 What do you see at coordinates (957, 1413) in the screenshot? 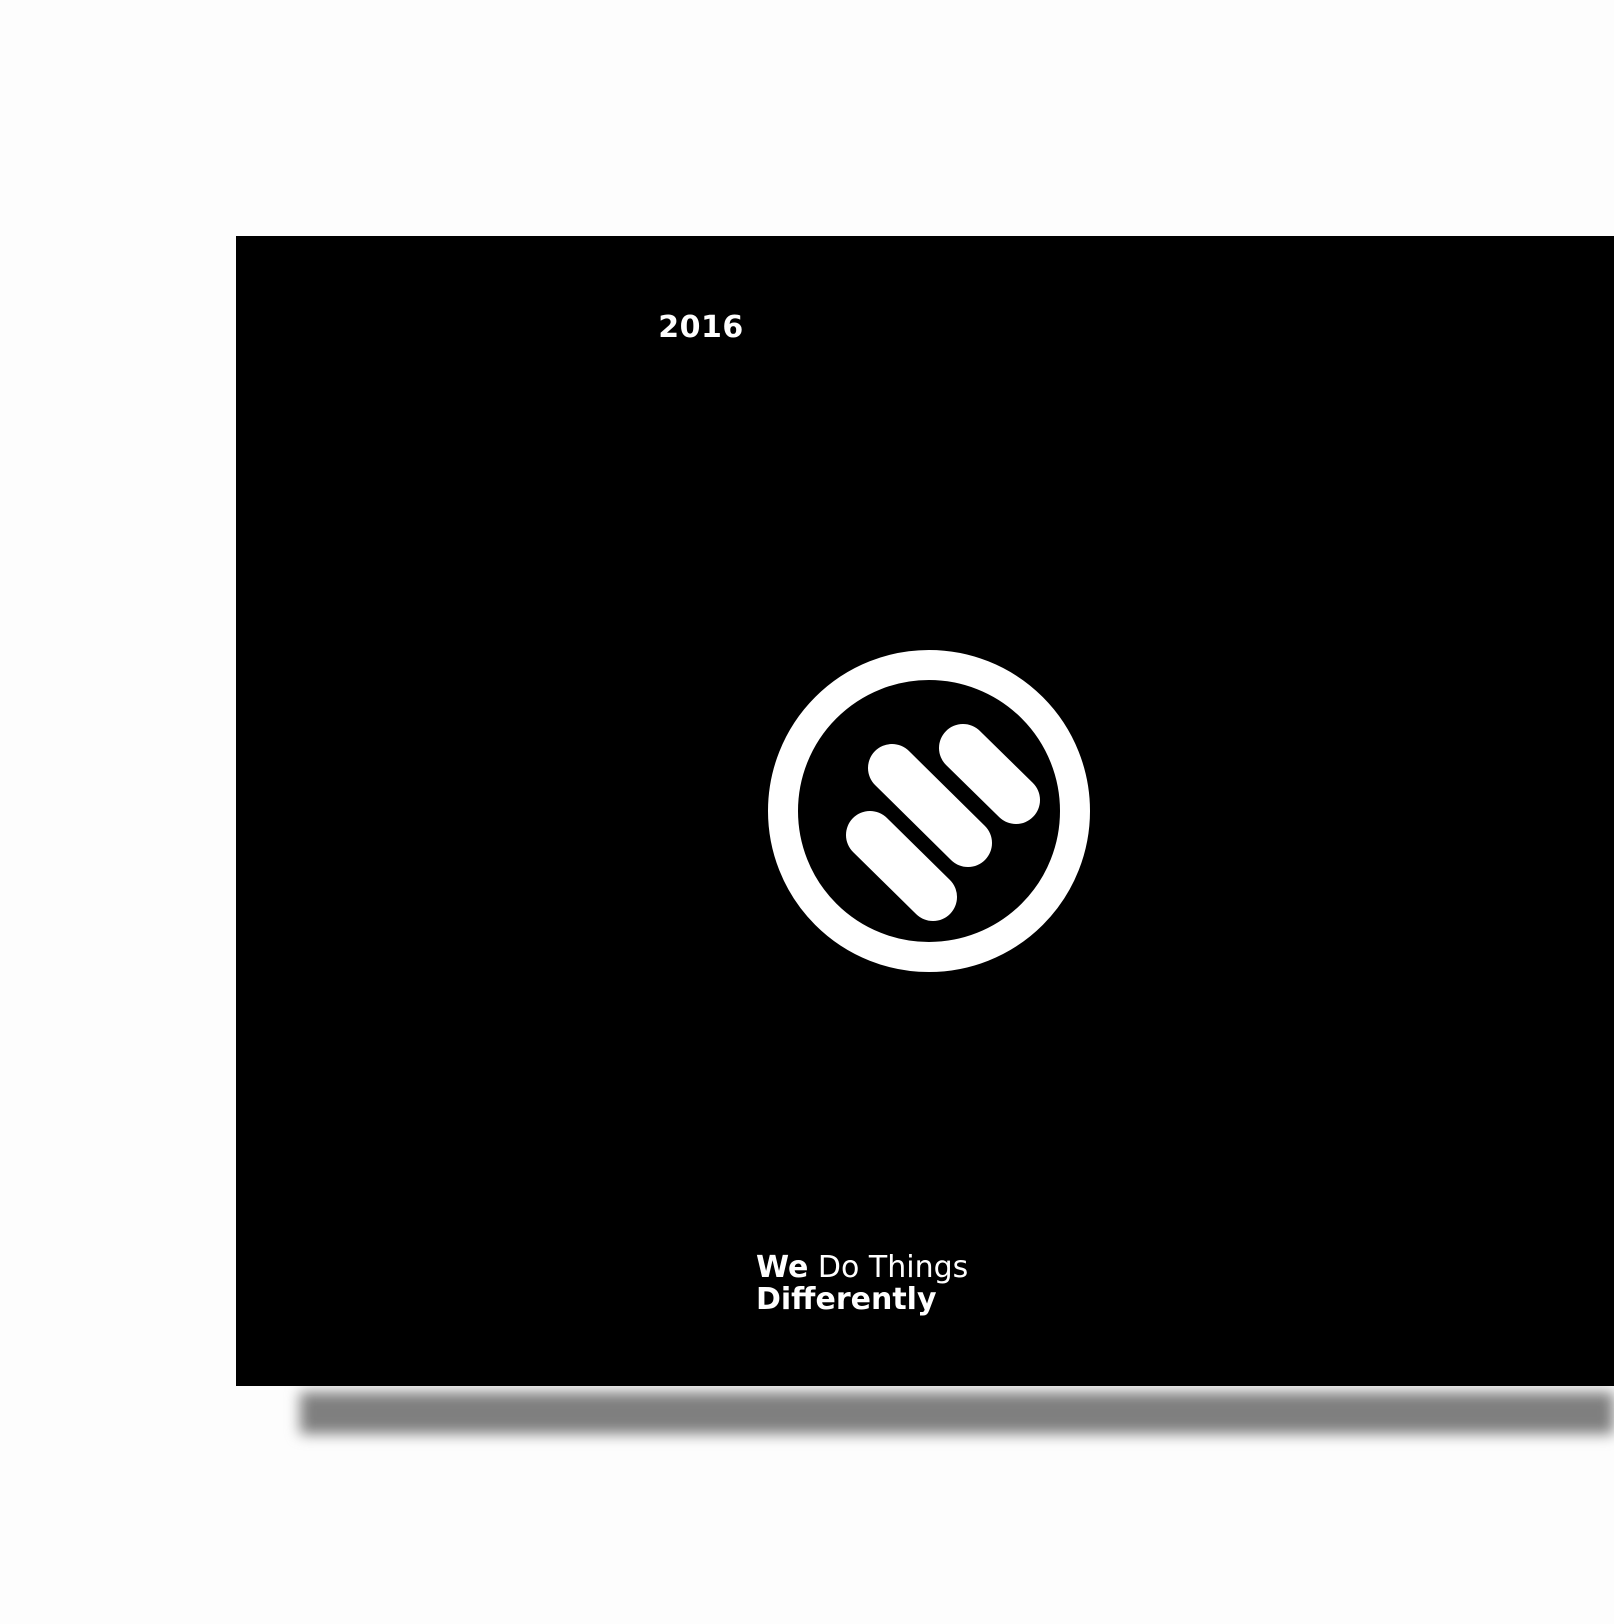
I see `card-shadow` at bounding box center [957, 1413].